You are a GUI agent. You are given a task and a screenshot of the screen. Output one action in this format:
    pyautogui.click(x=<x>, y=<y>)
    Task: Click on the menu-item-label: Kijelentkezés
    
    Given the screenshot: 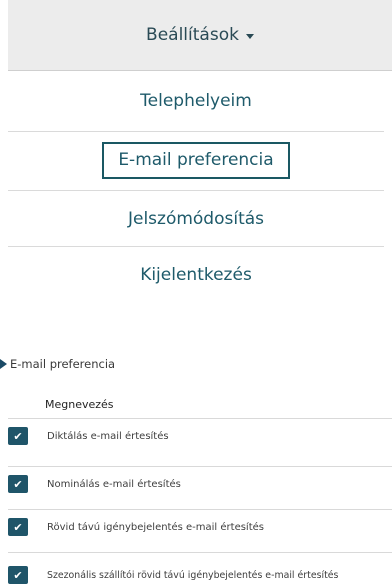 What is the action you would take?
    pyautogui.click(x=196, y=275)
    